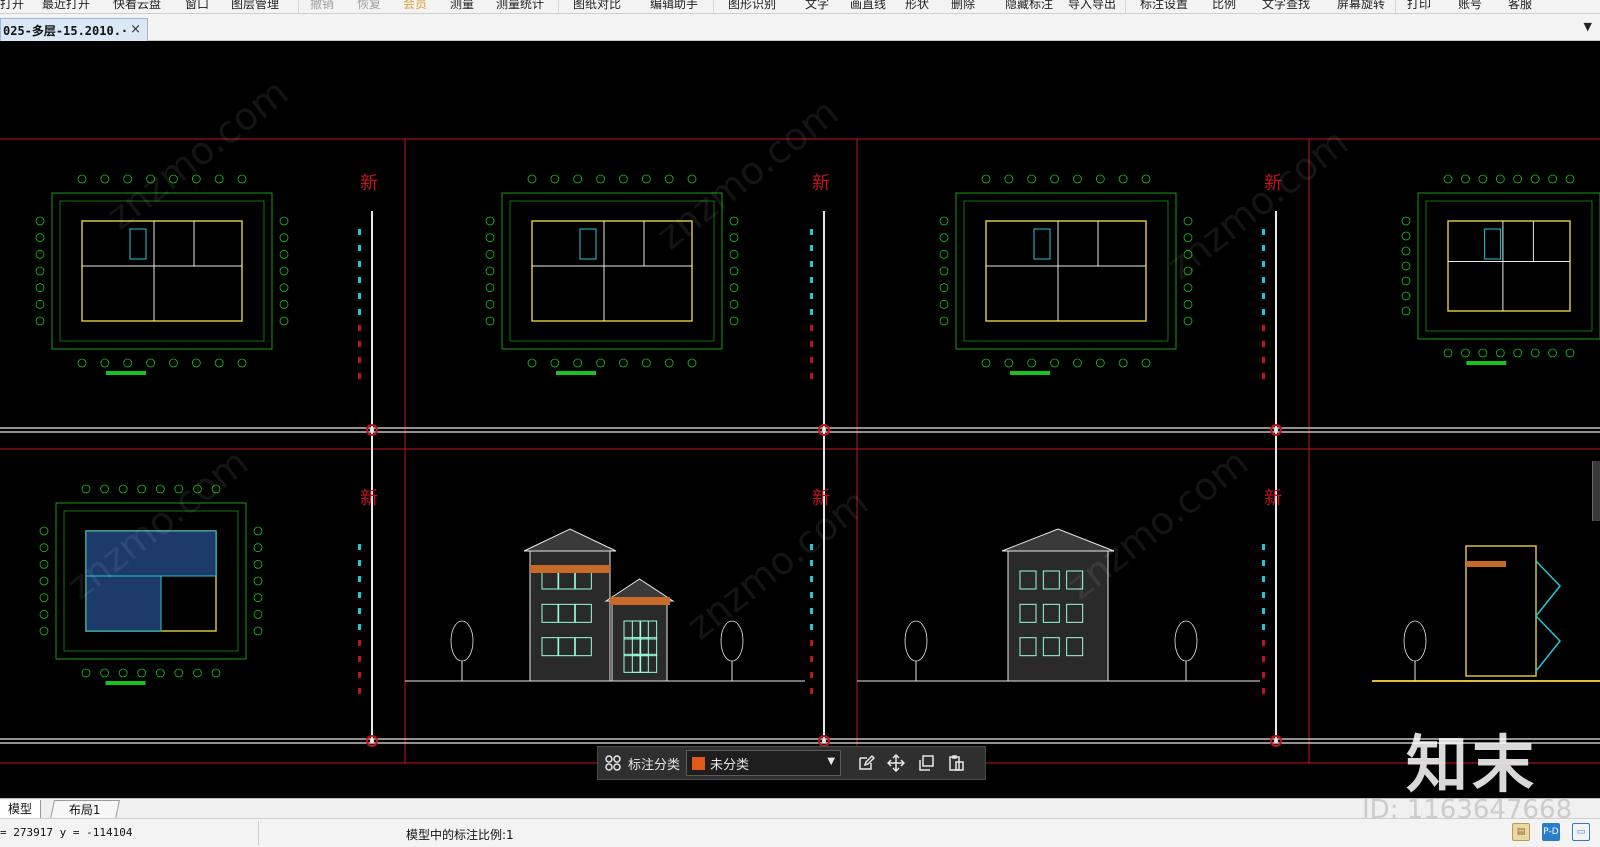 The height and width of the screenshot is (847, 1600). I want to click on move-icon, so click(896, 763).